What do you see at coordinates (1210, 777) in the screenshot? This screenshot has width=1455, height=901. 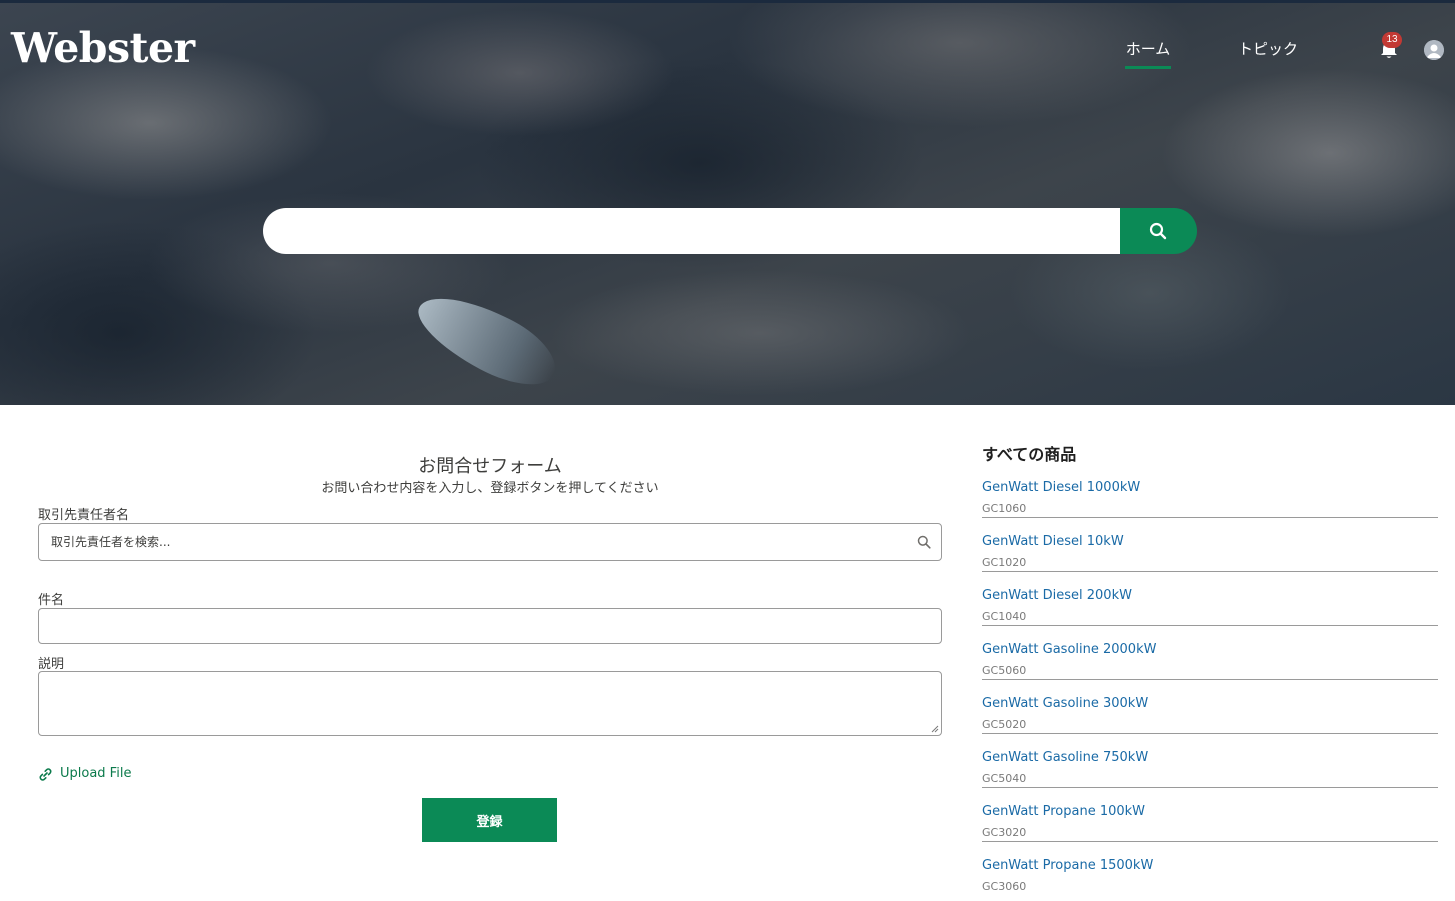 I see `product-item: GenWatt Gasoline 750kW GC5040` at bounding box center [1210, 777].